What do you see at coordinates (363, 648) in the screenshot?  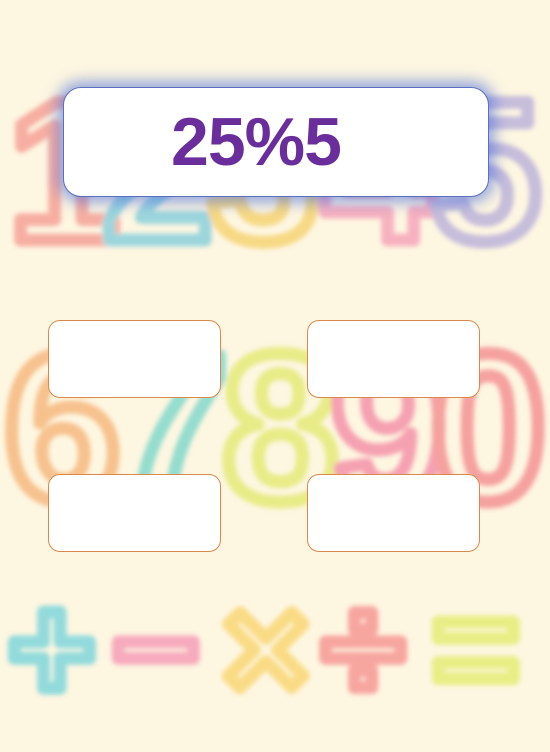 I see `bg-divide-sign: ÷` at bounding box center [363, 648].